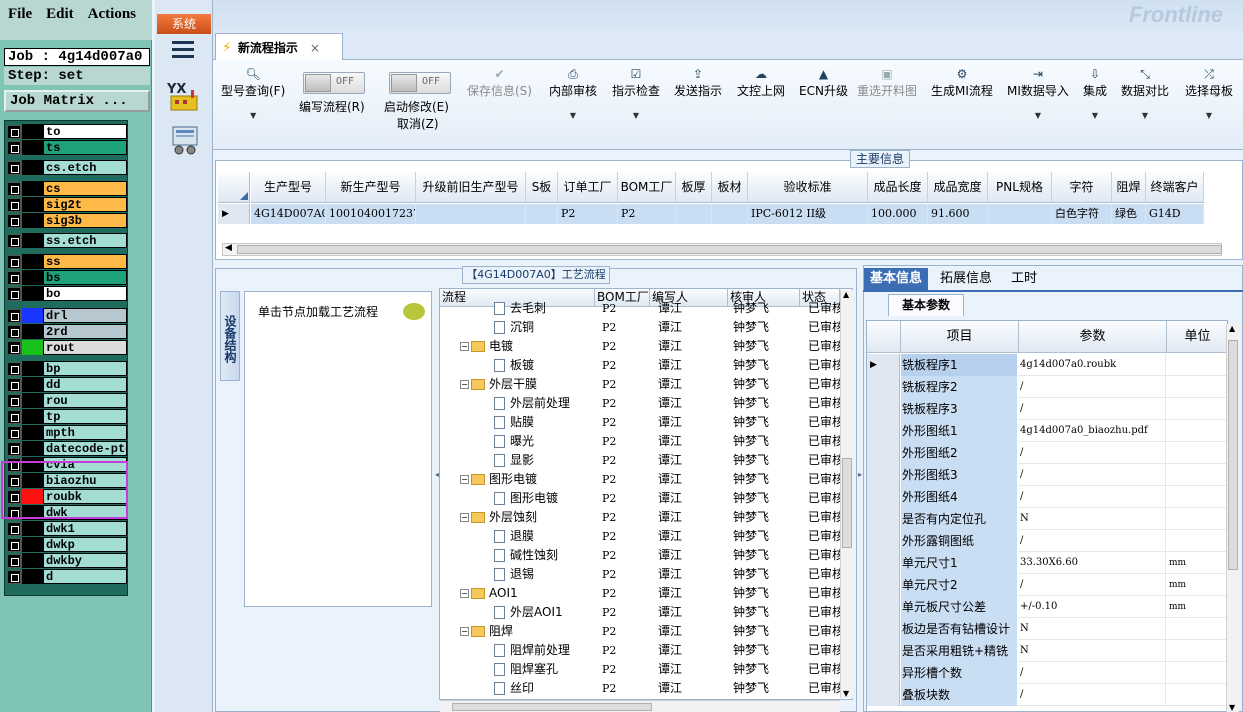  What do you see at coordinates (588, 187) in the screenshot?
I see `main-col-header: 订单工厂` at bounding box center [588, 187].